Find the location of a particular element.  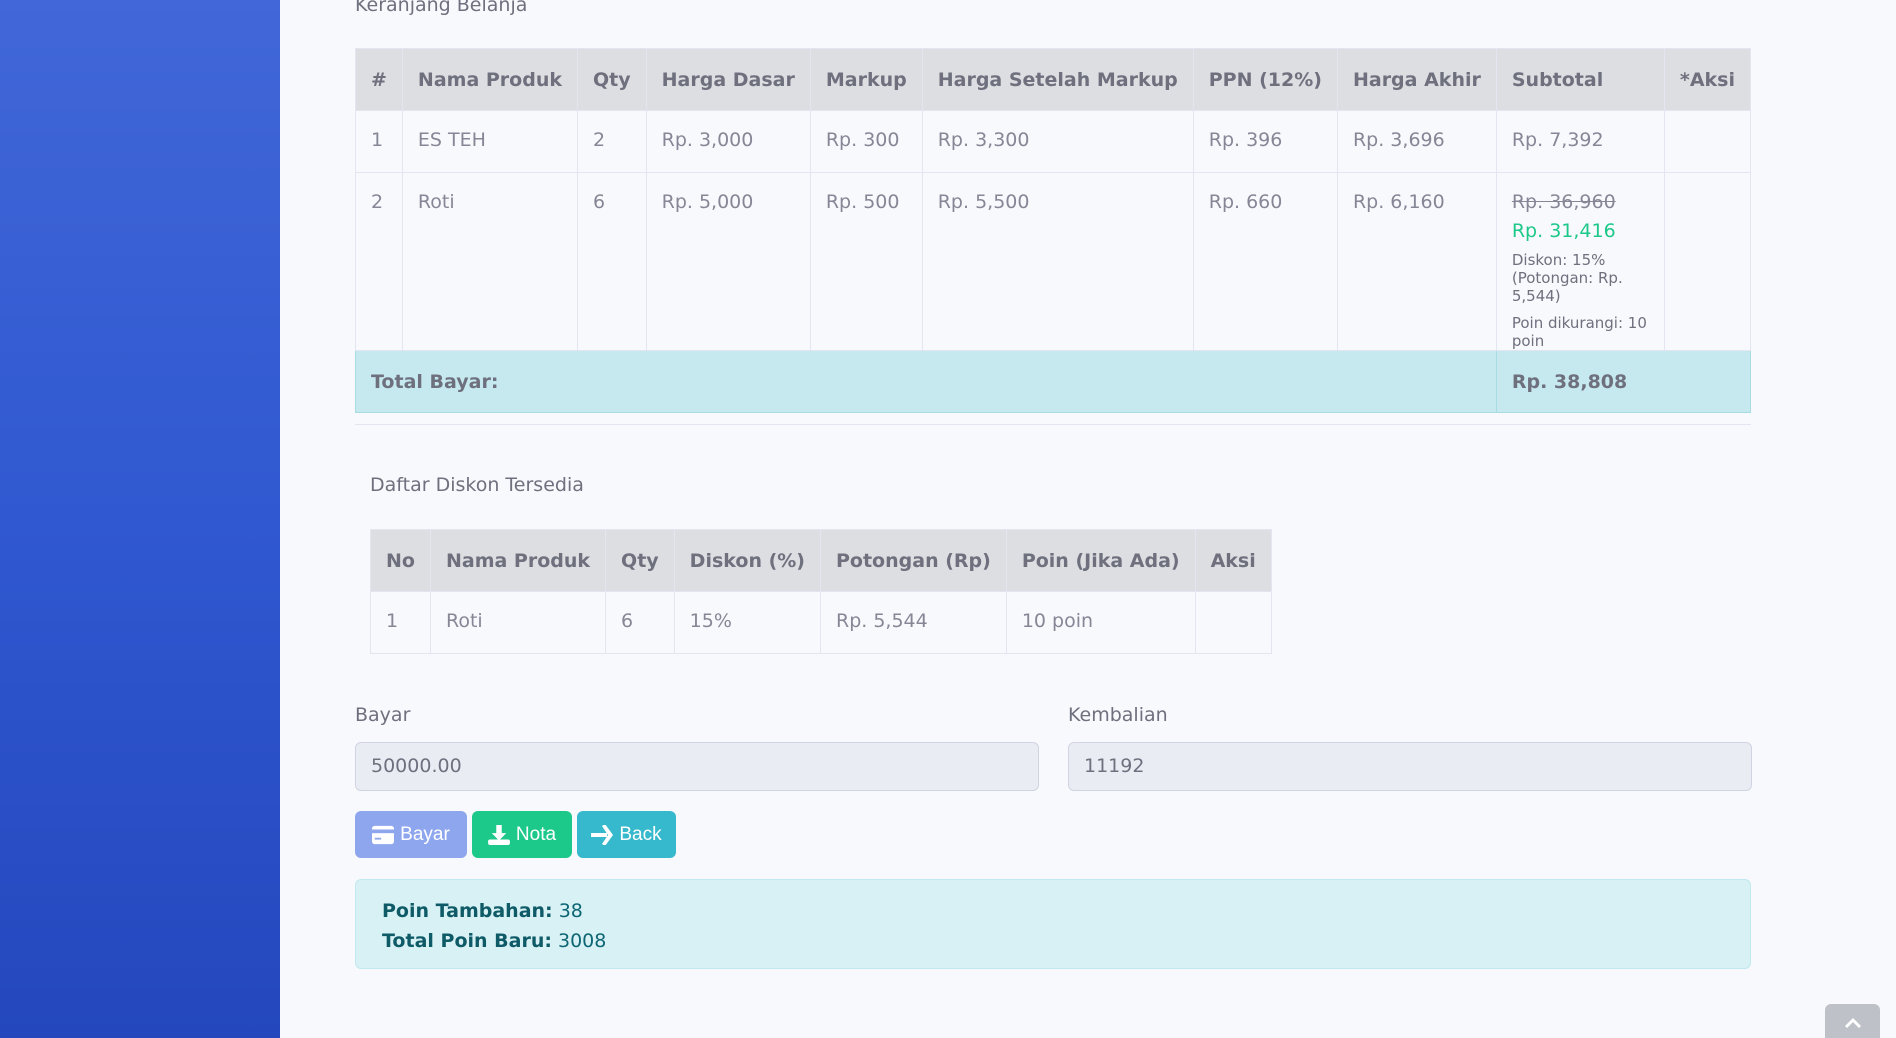

points-added: Poin Tambahan: 38 is located at coordinates (1053, 911).